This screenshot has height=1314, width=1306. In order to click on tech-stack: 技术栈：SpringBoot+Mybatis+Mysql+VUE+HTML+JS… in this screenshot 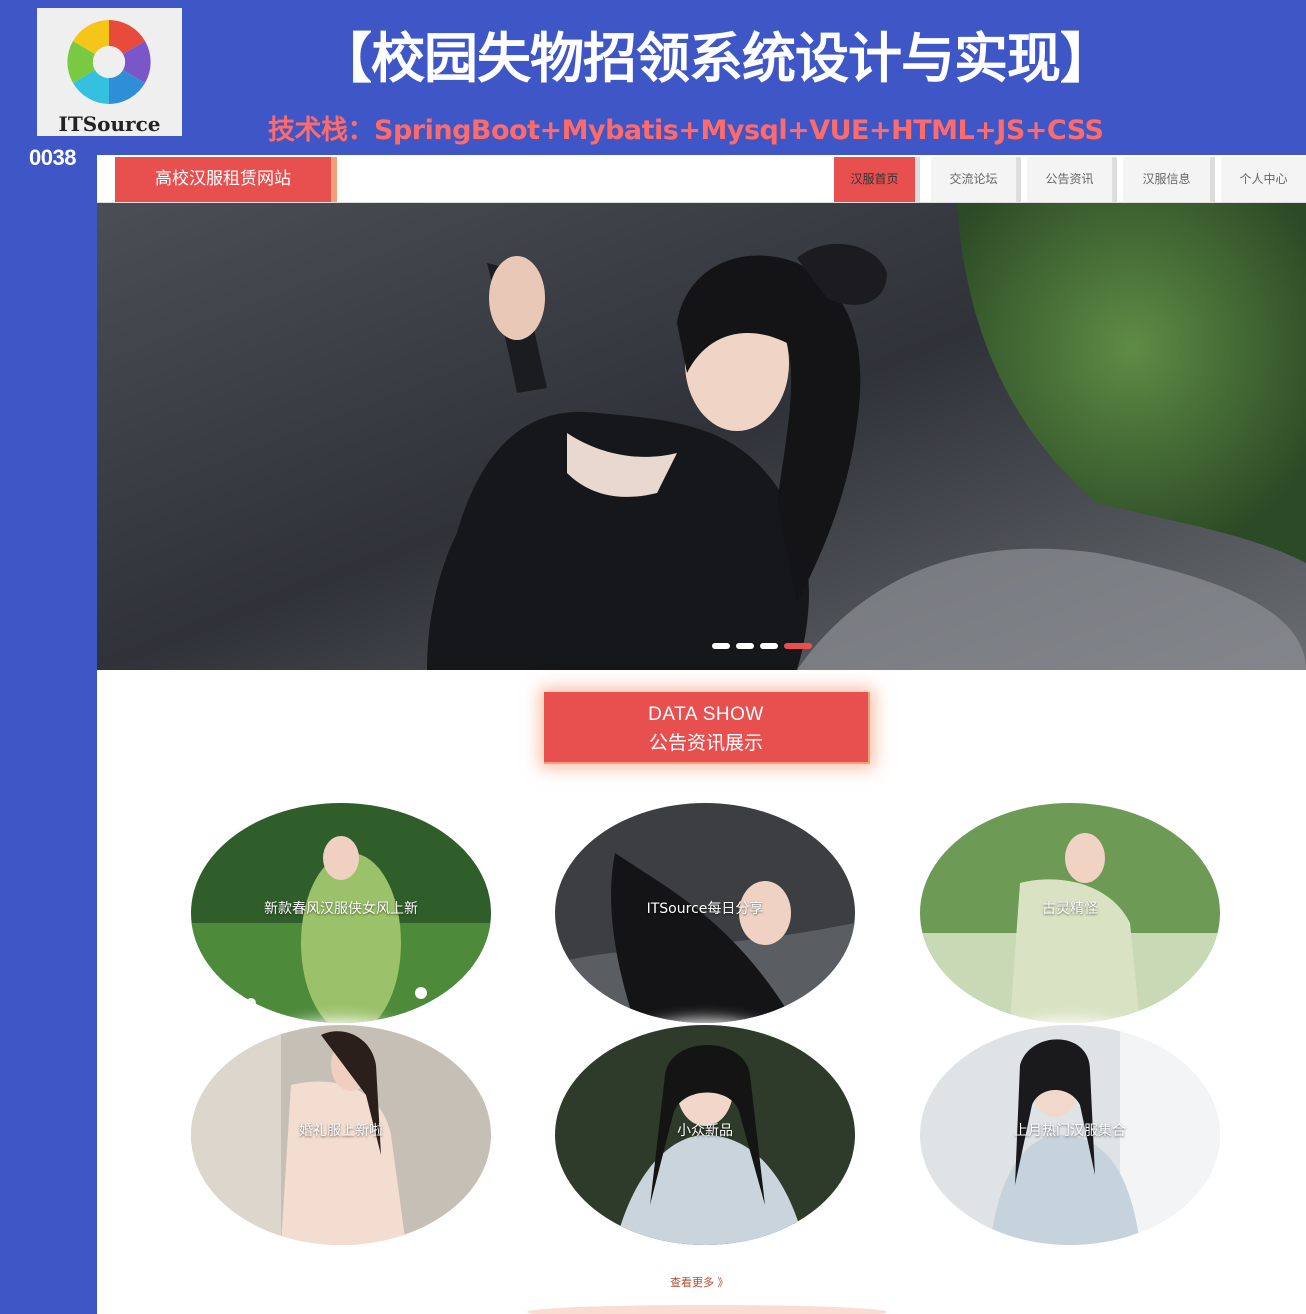, I will do `click(686, 130)`.